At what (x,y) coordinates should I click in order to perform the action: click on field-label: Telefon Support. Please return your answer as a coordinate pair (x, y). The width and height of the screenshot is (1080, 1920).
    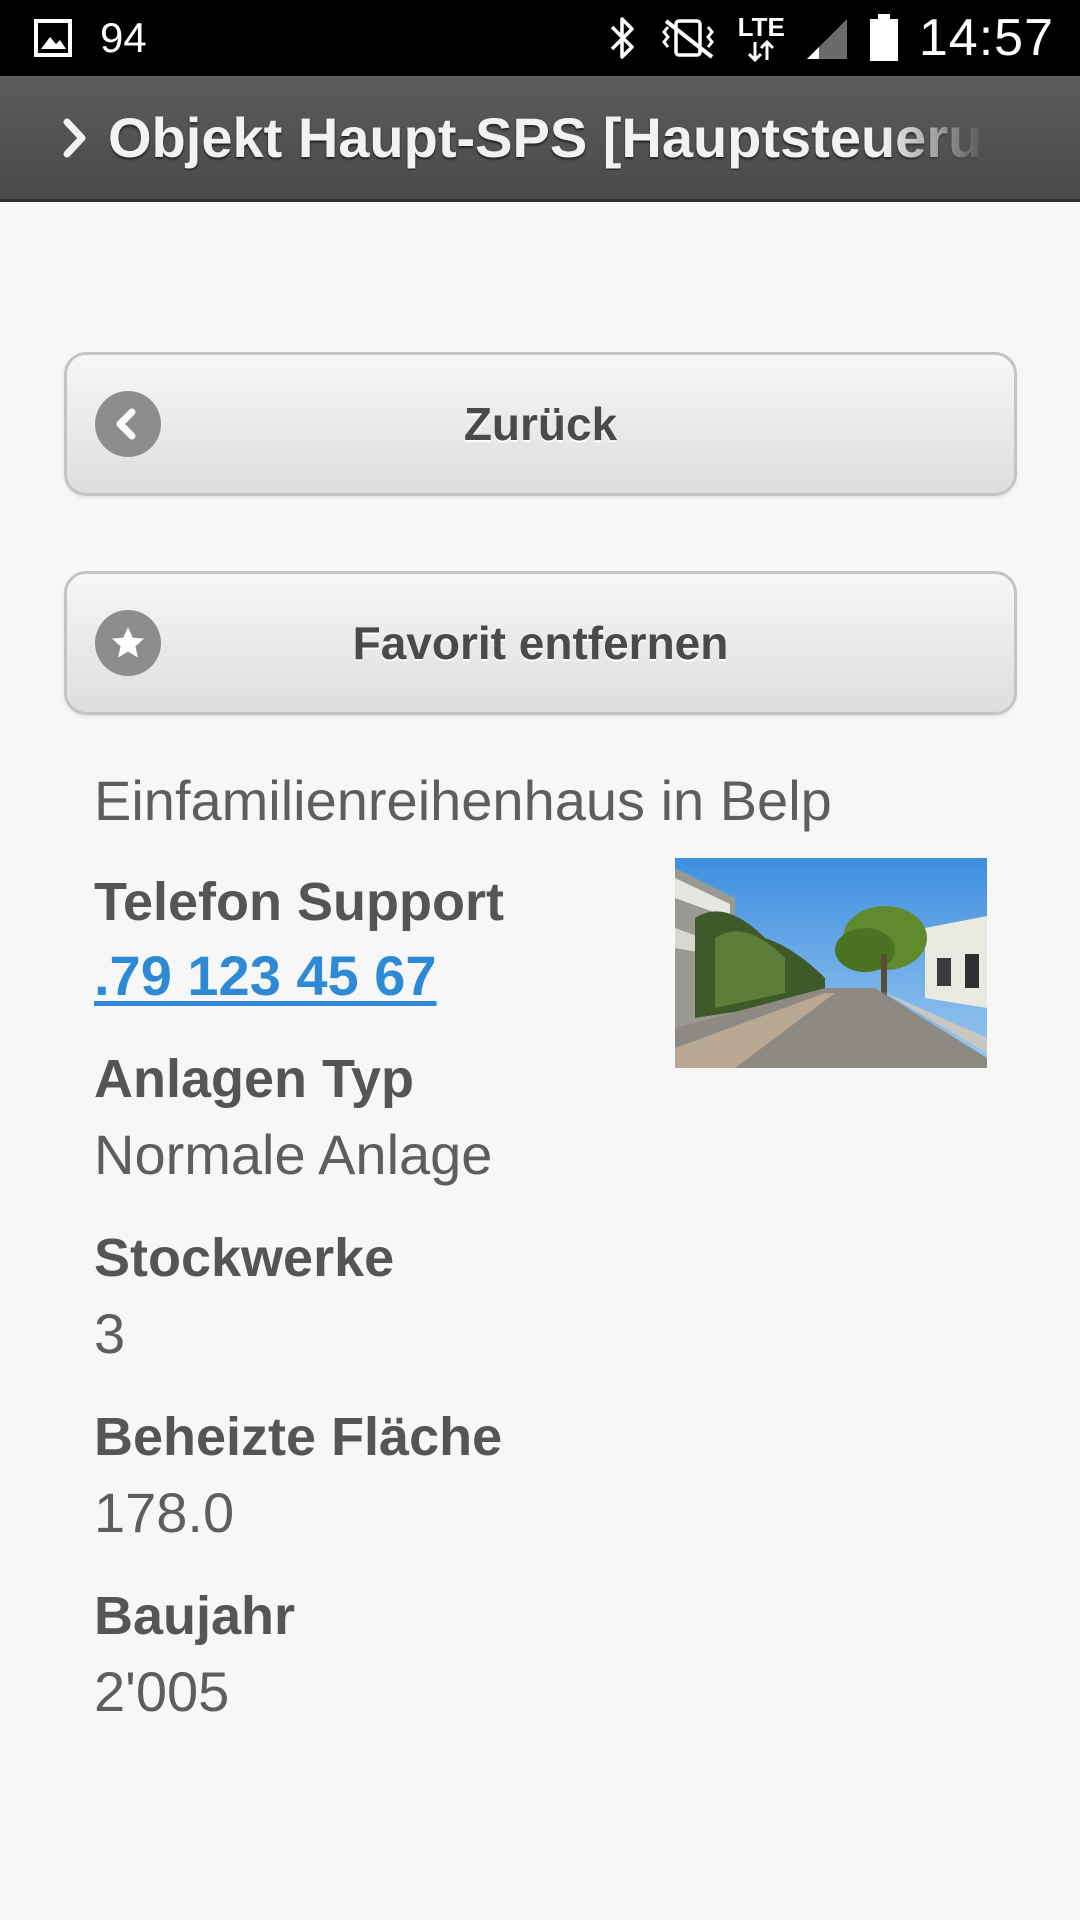
    Looking at the image, I should click on (299, 902).